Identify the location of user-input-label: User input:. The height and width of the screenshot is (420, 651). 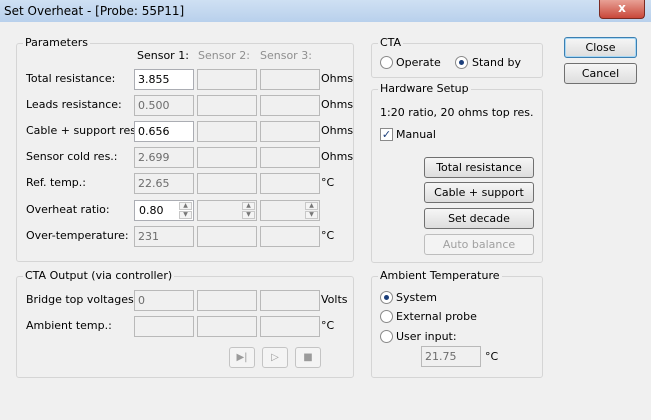
(426, 336).